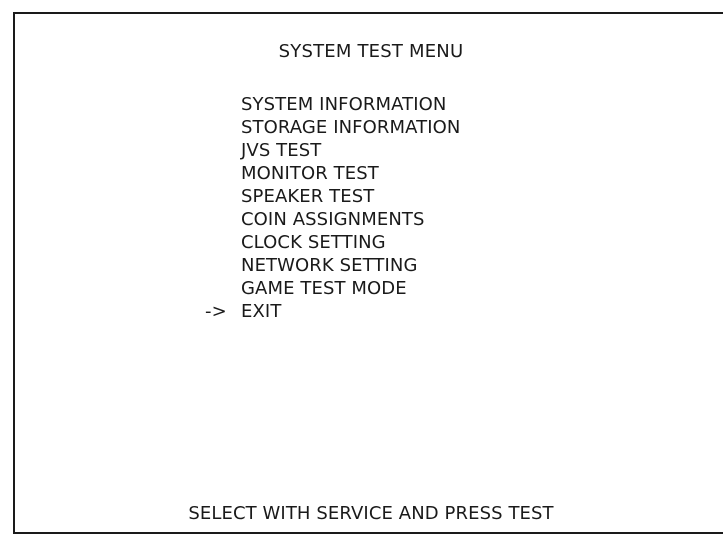 Image resolution: width=723 pixels, height=534 pixels. Describe the element at coordinates (333, 219) in the screenshot. I see `menu-item-label: COIN ASSIGNMENTS` at that location.